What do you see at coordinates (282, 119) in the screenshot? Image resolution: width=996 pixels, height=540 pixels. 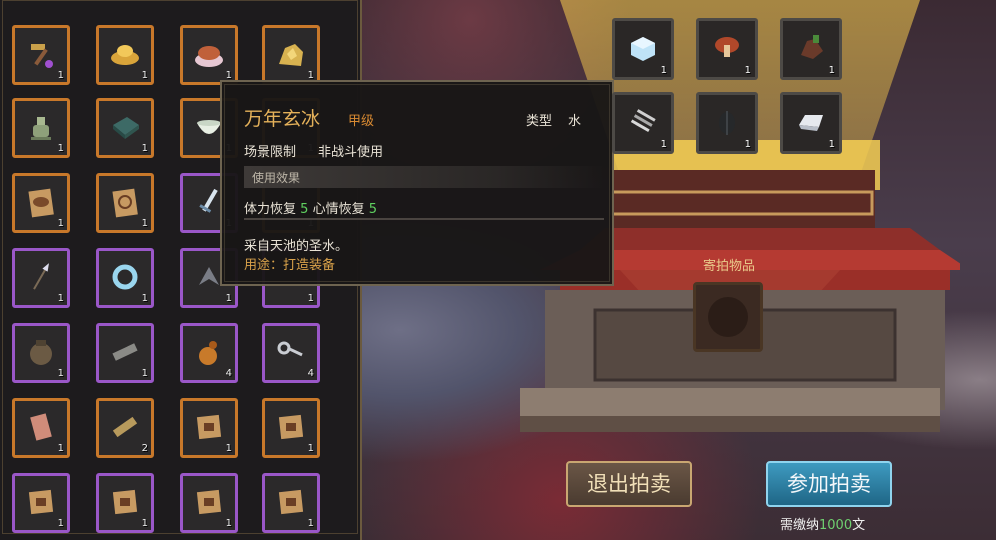 I see `item-name: 万年玄冰` at bounding box center [282, 119].